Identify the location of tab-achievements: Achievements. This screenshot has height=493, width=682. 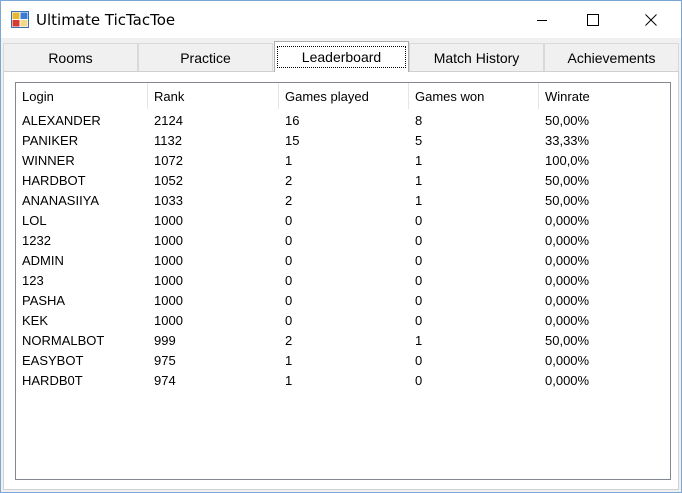
(611, 57).